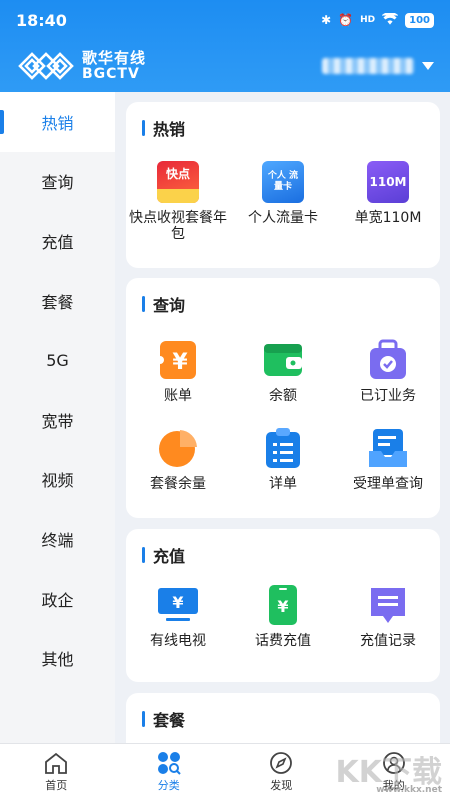 This screenshot has height=800, width=450. Describe the element at coordinates (169, 556) in the screenshot. I see `section-title-text: 充值` at that location.